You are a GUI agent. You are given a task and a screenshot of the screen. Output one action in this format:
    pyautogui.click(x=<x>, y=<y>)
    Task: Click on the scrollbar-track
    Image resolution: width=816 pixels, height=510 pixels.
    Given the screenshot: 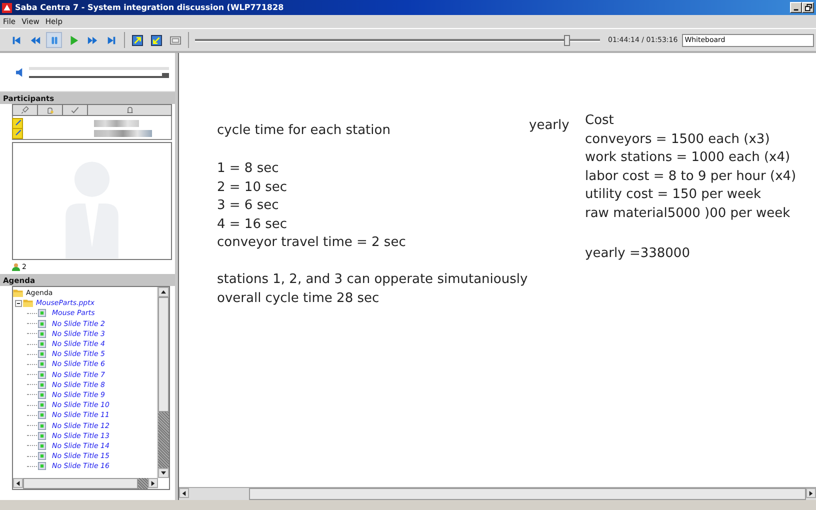 What is the action you would take?
    pyautogui.click(x=143, y=483)
    